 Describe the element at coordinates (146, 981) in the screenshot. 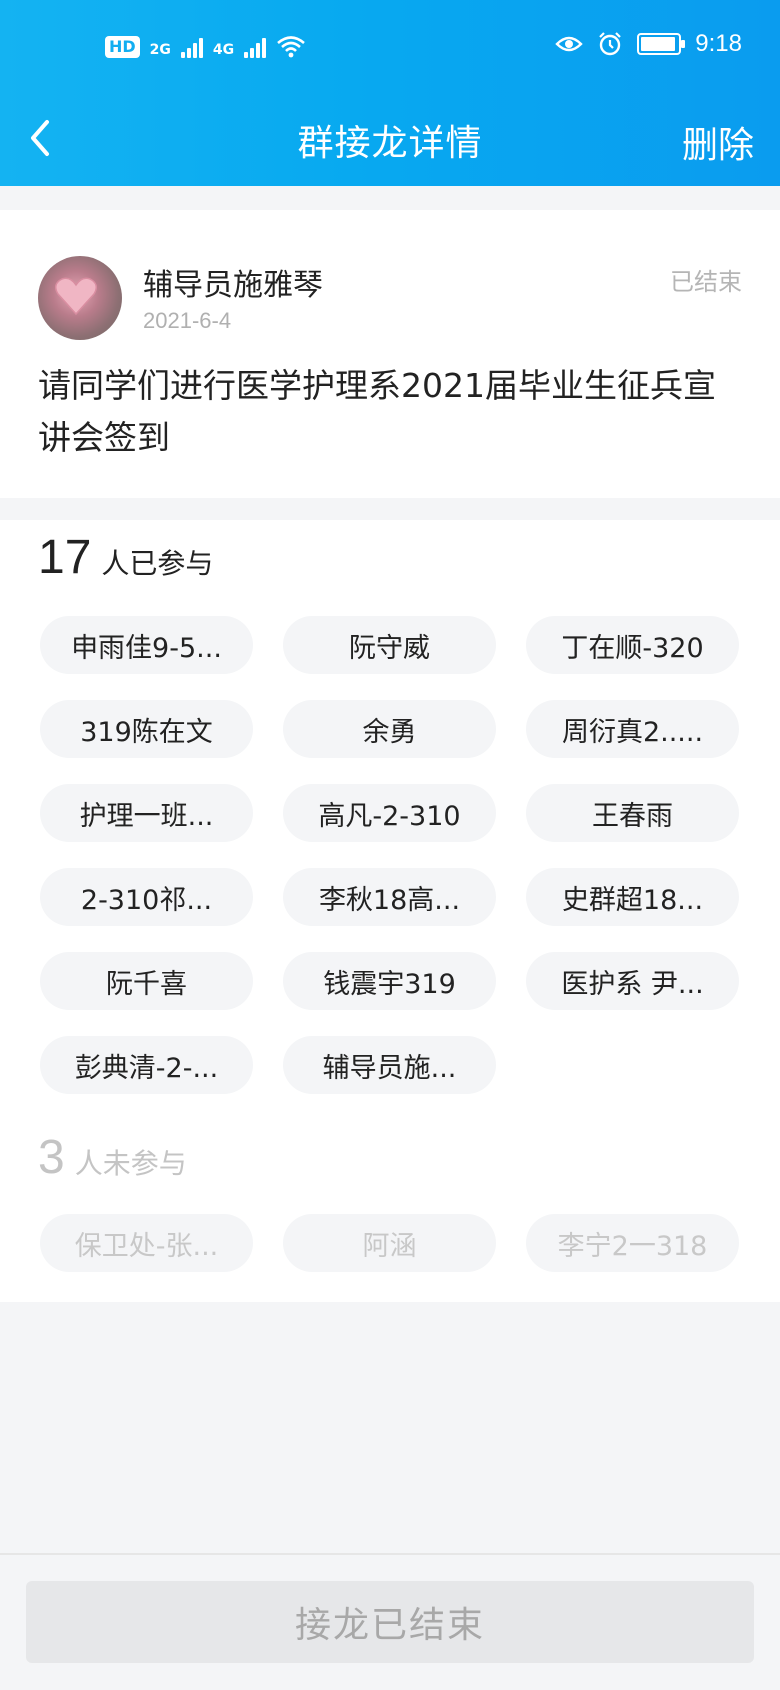

I see `participant-chip: 阮千喜` at that location.